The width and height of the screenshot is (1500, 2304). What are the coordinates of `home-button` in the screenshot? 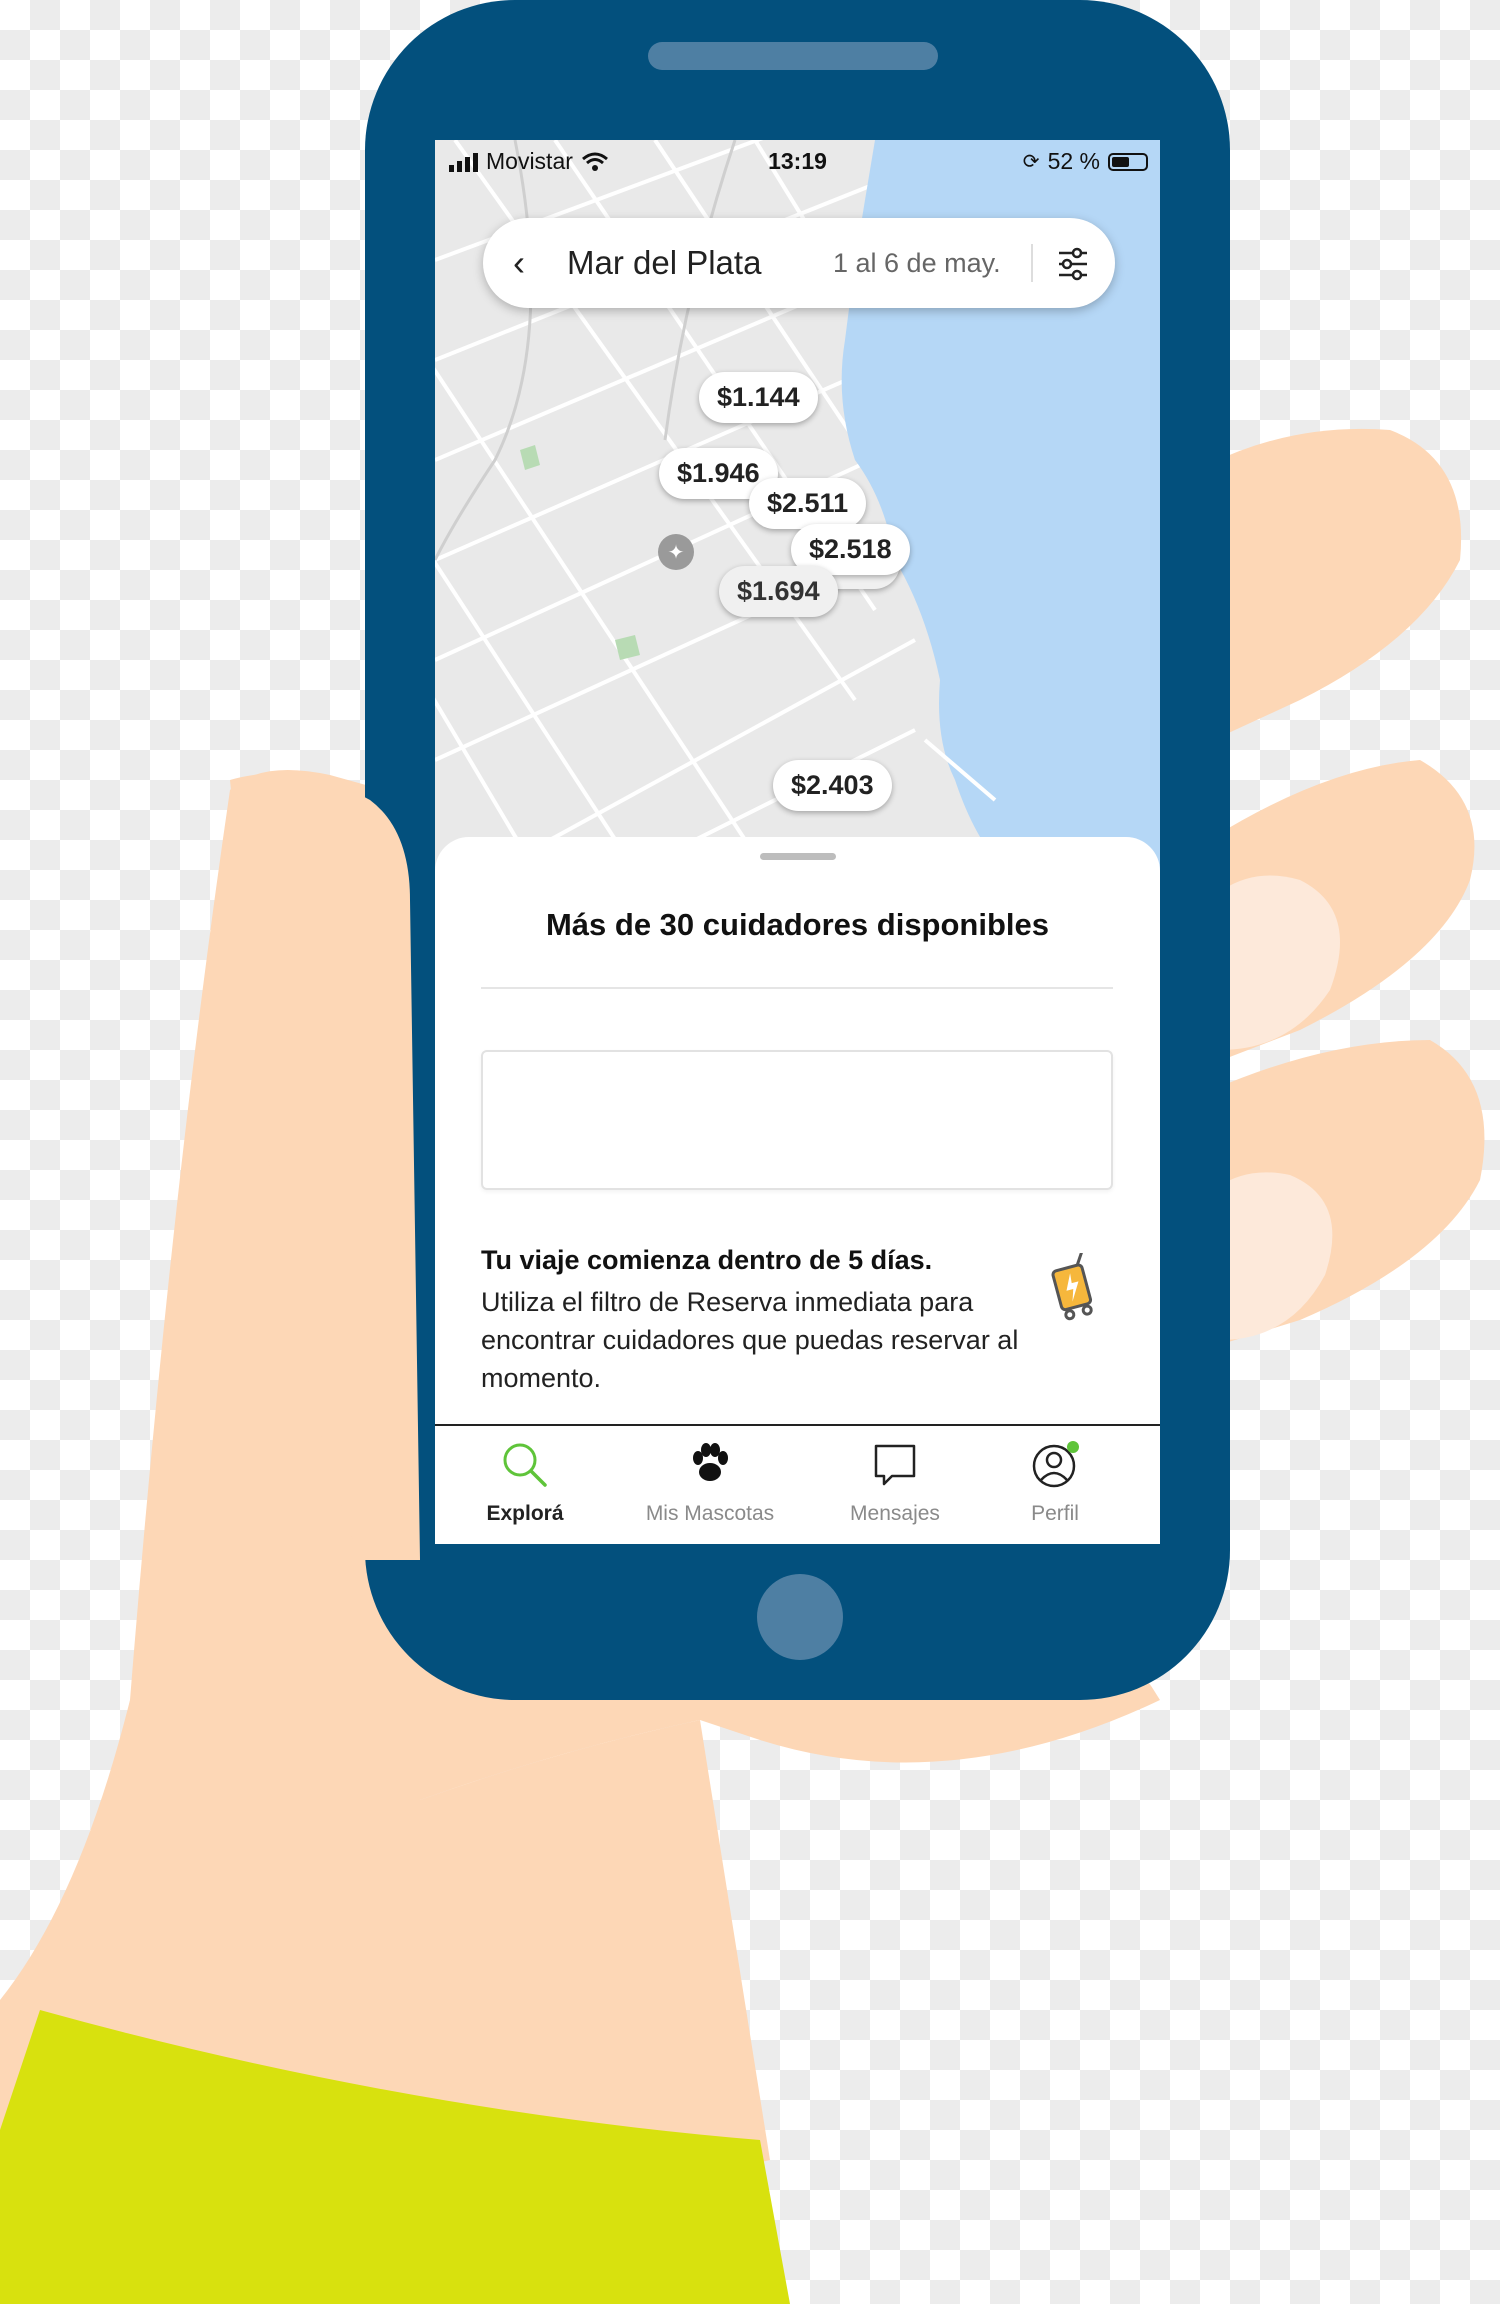 It's located at (800, 1617).